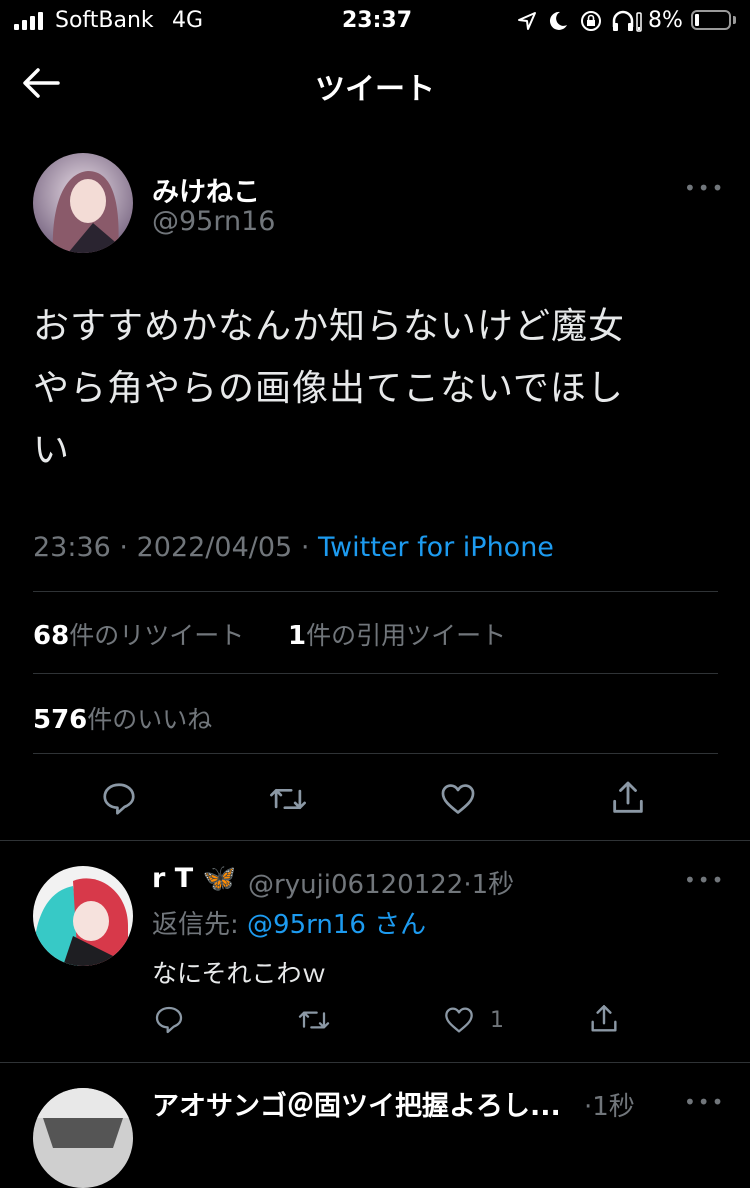 Image resolution: width=750 pixels, height=1188 pixels. Describe the element at coordinates (60, 720) in the screenshot. I see `like-count: 576` at that location.